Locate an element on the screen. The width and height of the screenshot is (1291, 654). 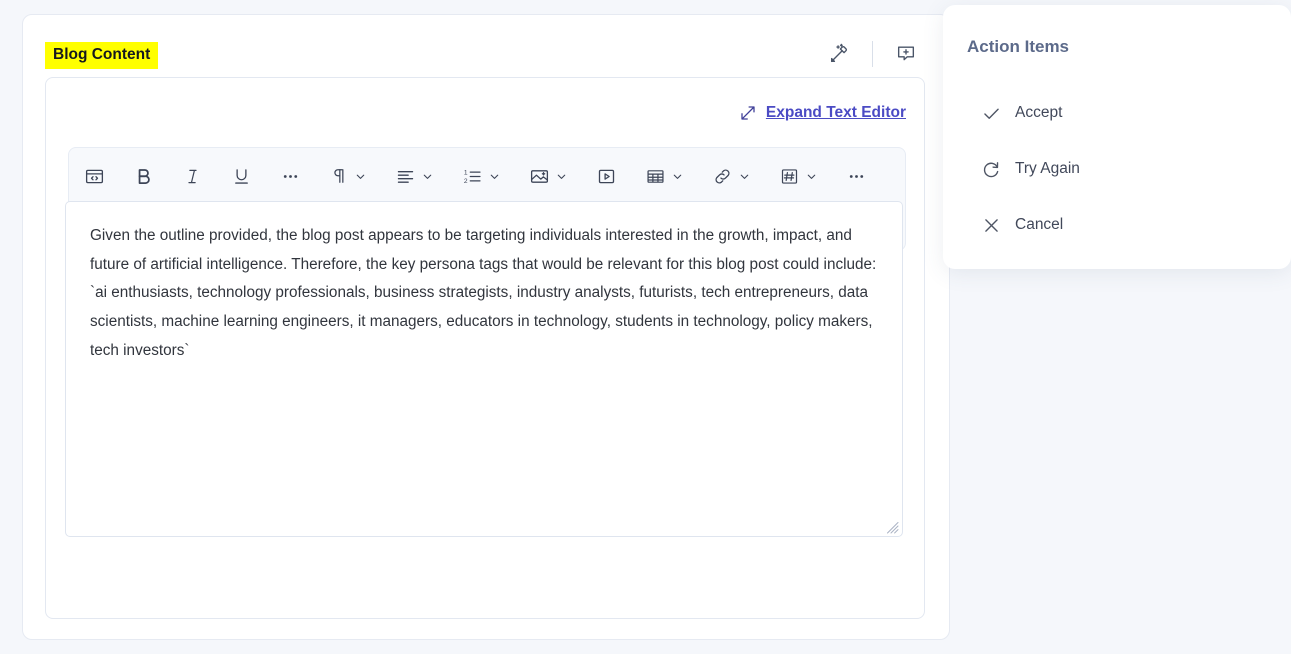
action-item-label: Accept is located at coordinates (1039, 112).